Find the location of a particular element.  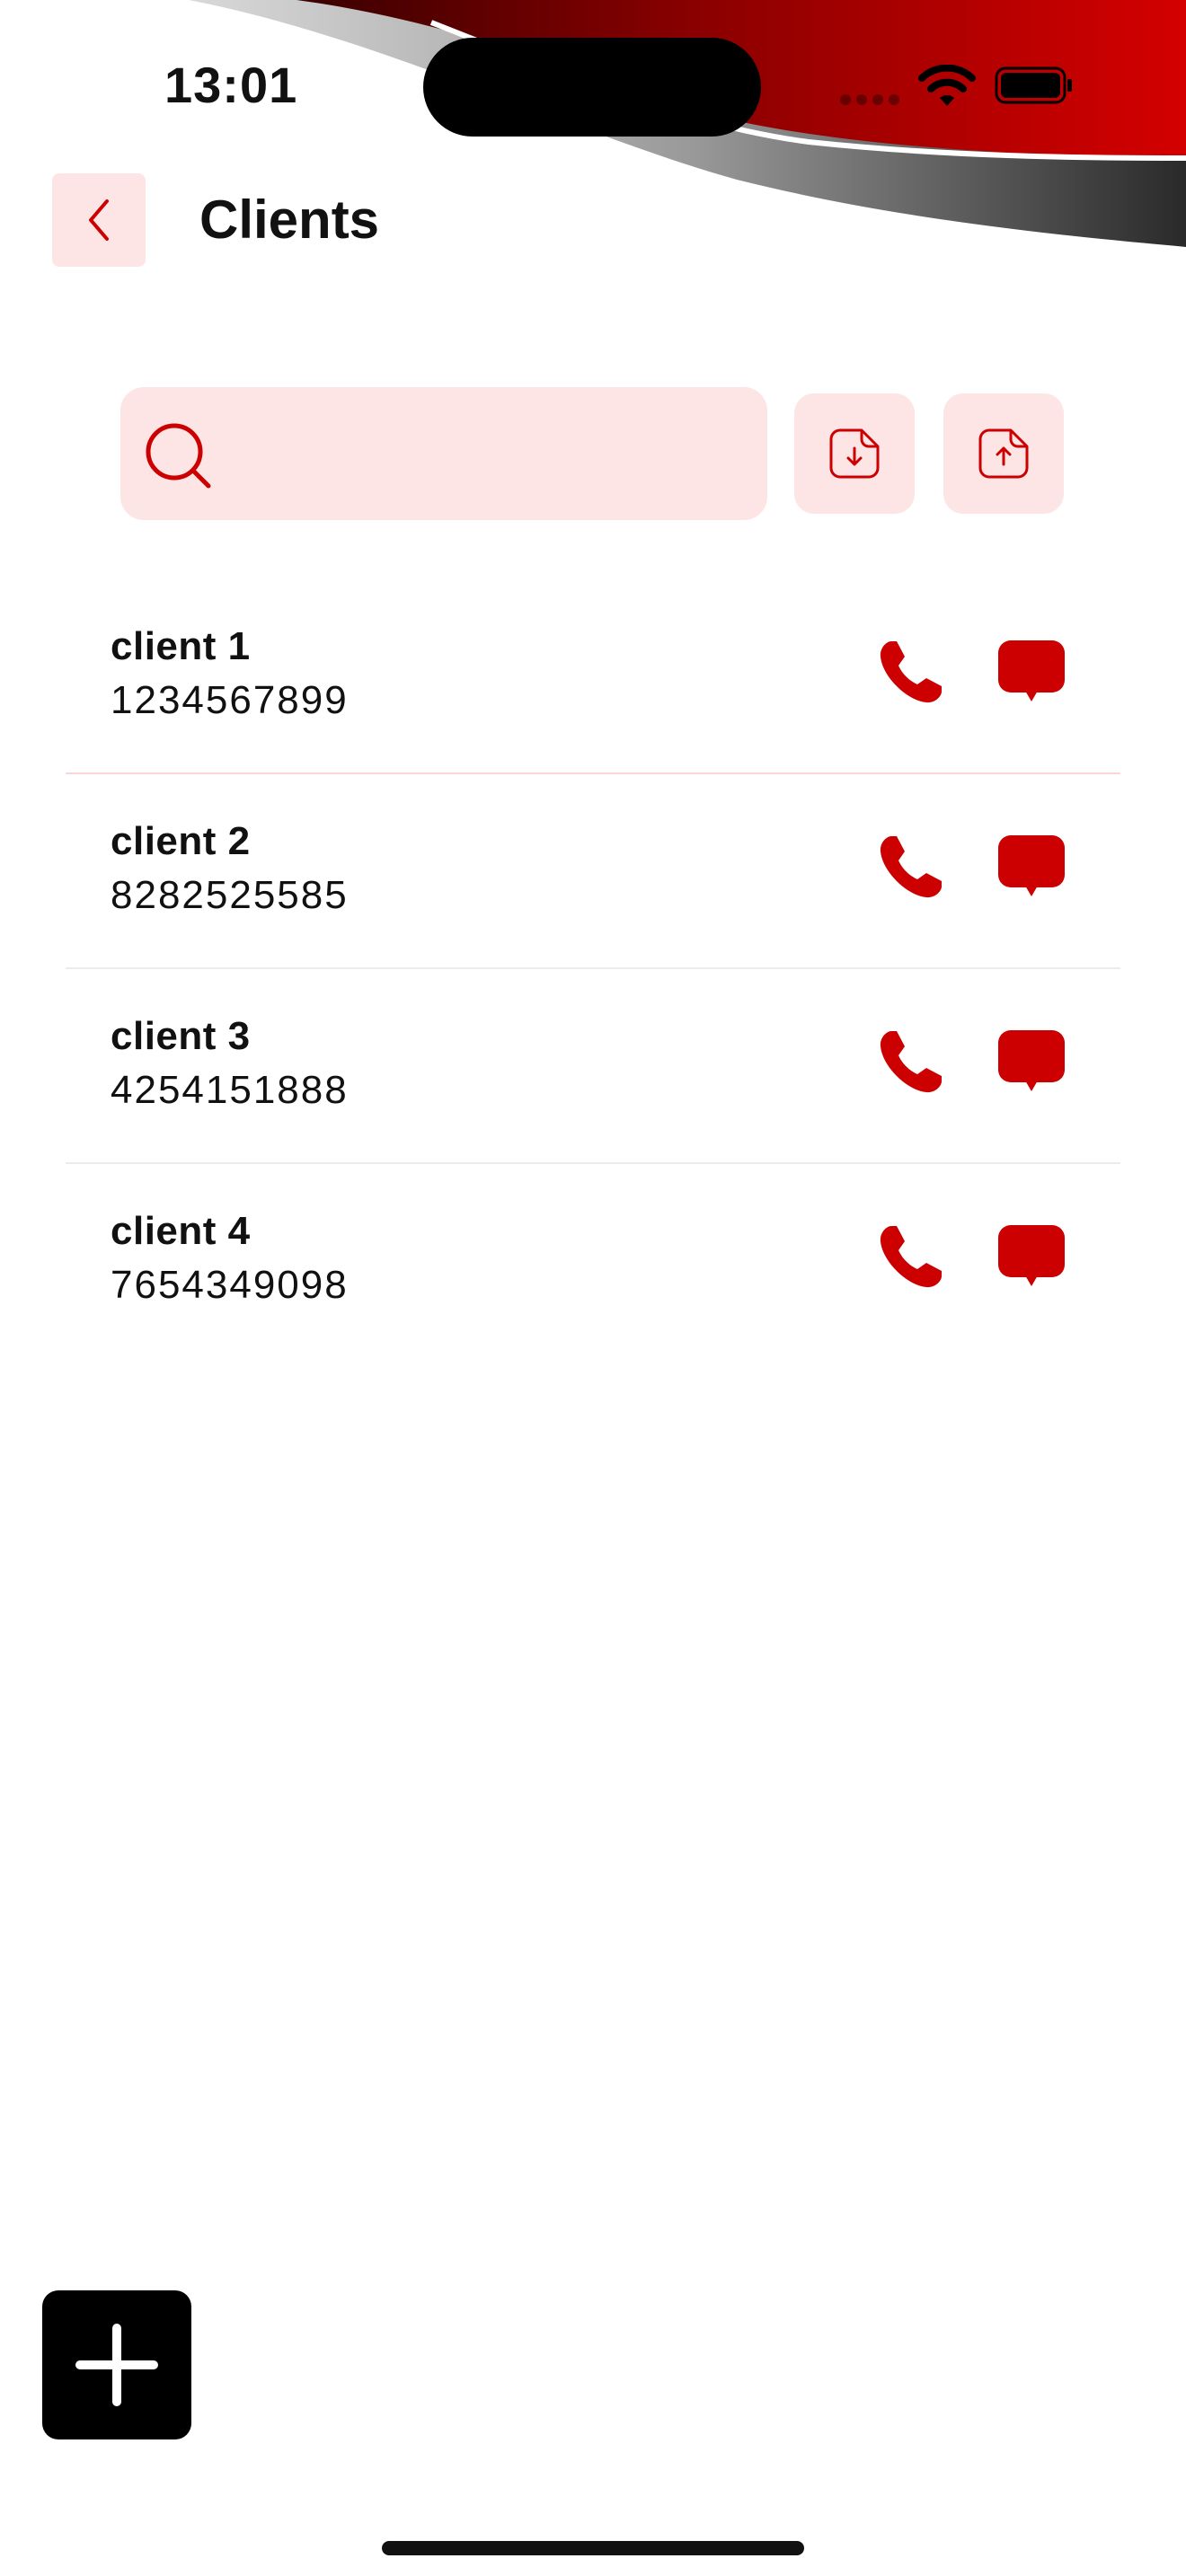

wifi-icon is located at coordinates (947, 85).